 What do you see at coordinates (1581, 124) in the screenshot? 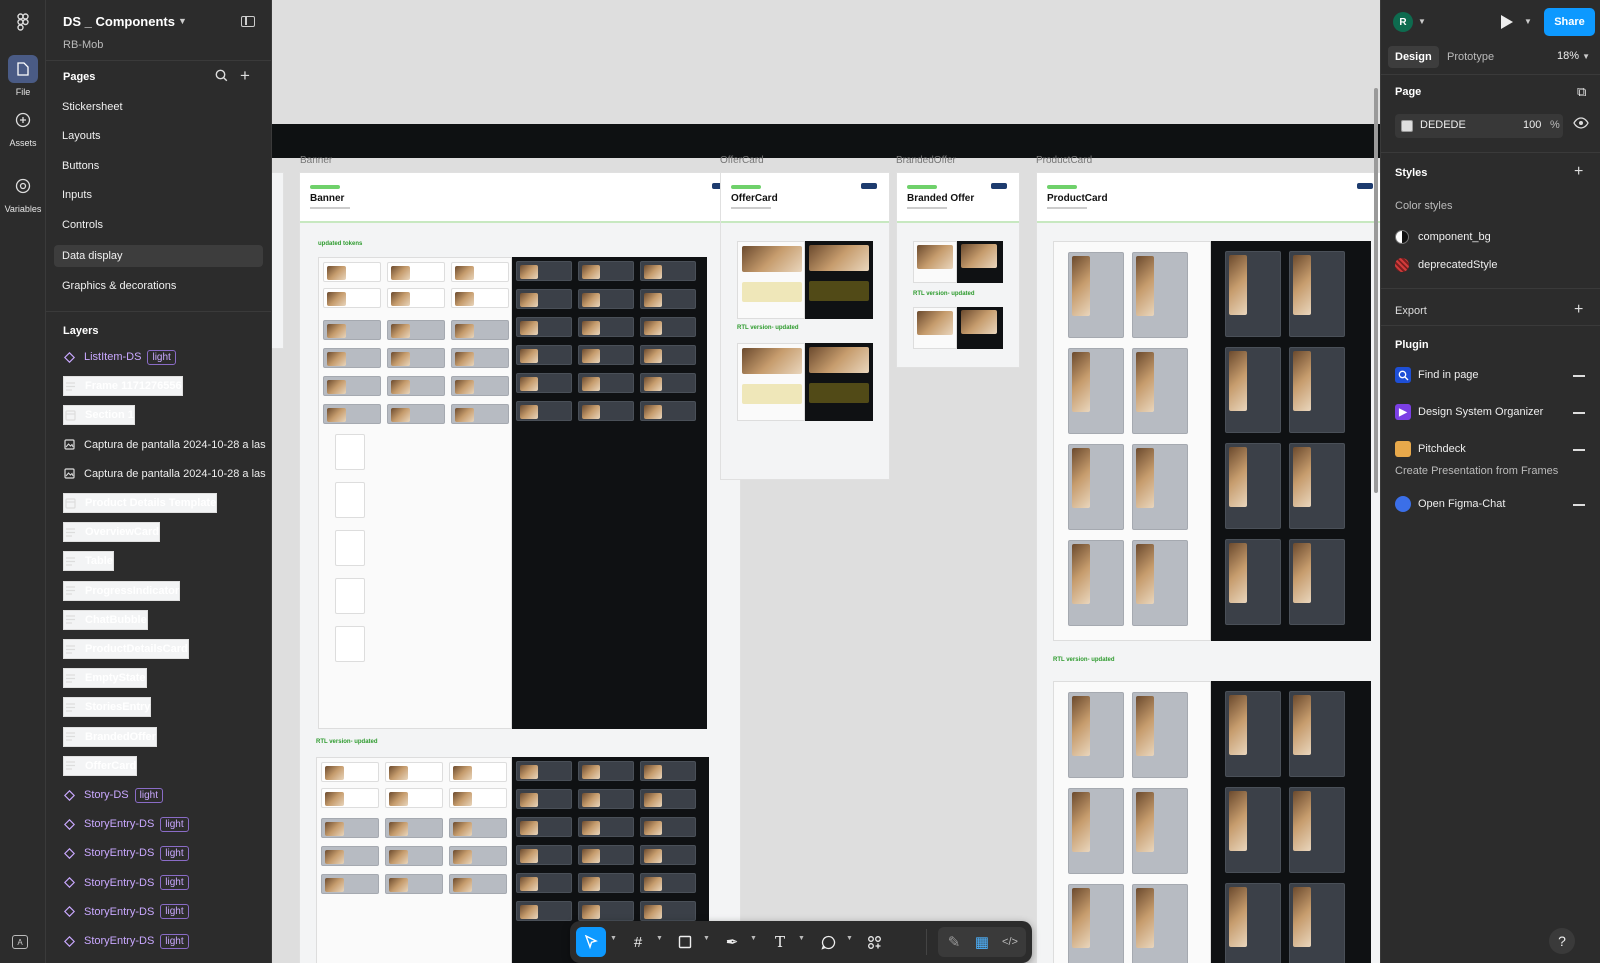
I see `visibility-eye-icon` at bounding box center [1581, 124].